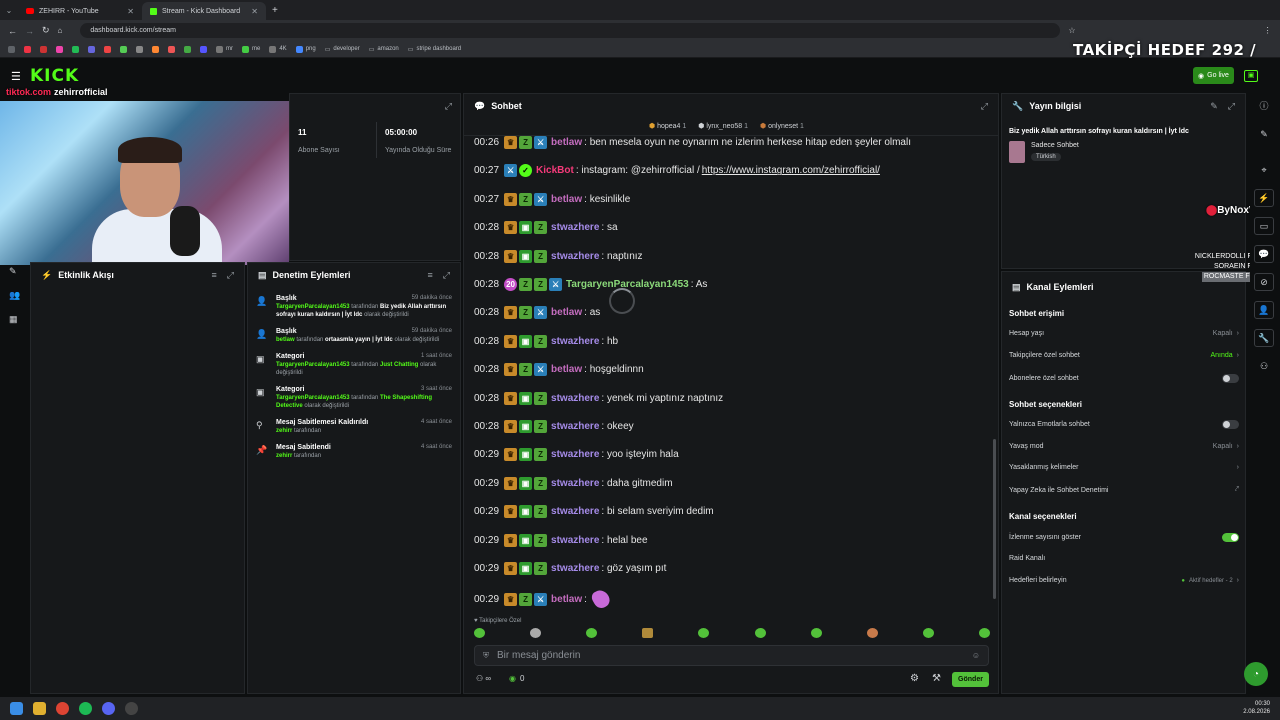 This screenshot has width=1280, height=720. I want to click on edit-icon: ✎, so click(1214, 106).